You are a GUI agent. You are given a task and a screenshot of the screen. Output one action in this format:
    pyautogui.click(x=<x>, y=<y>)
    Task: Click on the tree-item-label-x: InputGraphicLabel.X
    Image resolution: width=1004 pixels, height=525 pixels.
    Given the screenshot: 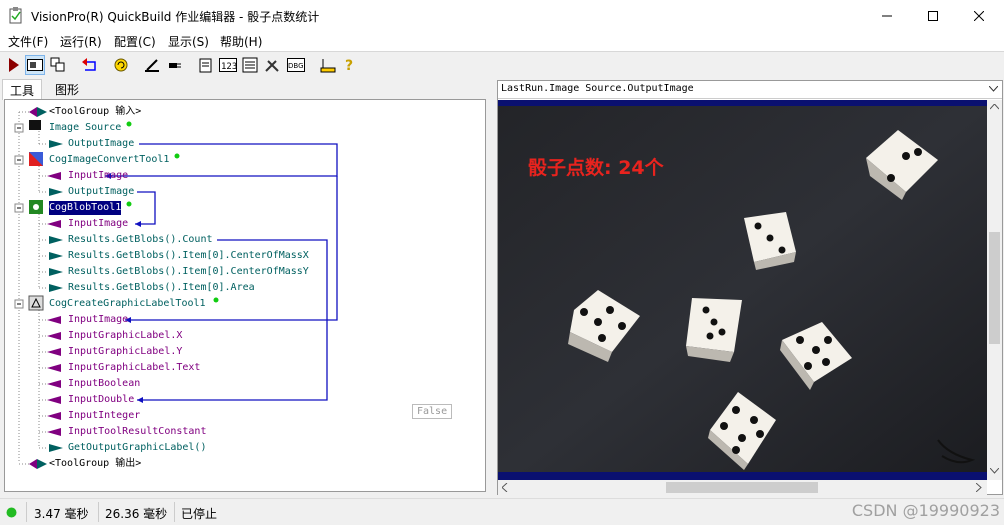 What is the action you would take?
    pyautogui.click(x=125, y=336)
    